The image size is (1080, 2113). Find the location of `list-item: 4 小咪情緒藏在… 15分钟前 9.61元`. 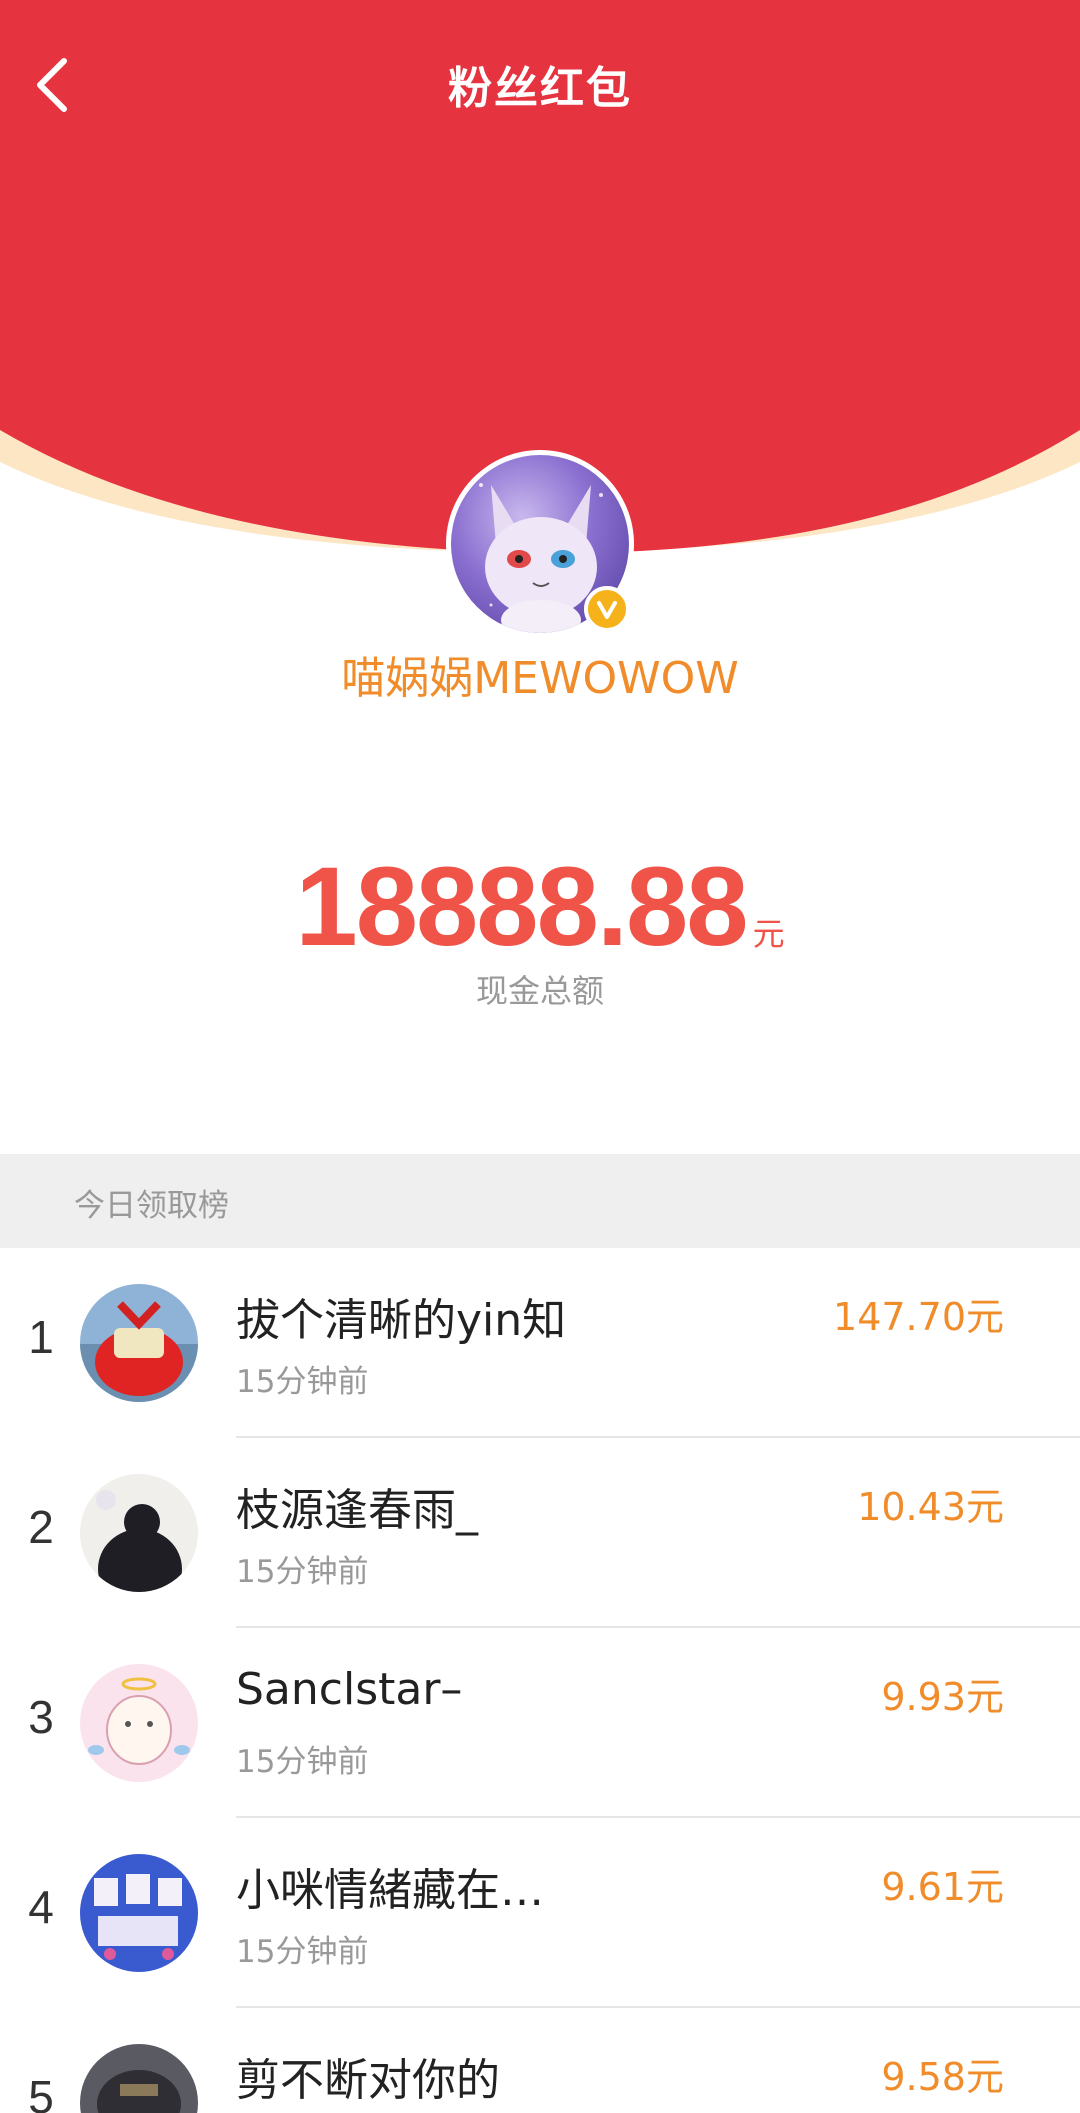

list-item: 4 小咪情緒藏在… 15分钟前 9.61元 is located at coordinates (540, 1913).